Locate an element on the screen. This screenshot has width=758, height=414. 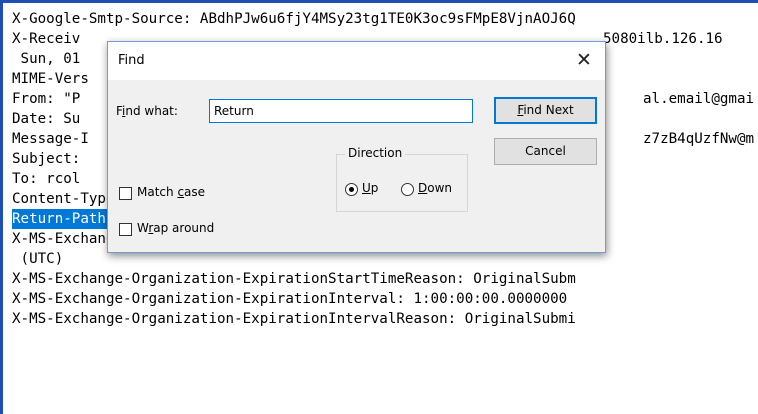
direction-label: Direction is located at coordinates (375, 153).